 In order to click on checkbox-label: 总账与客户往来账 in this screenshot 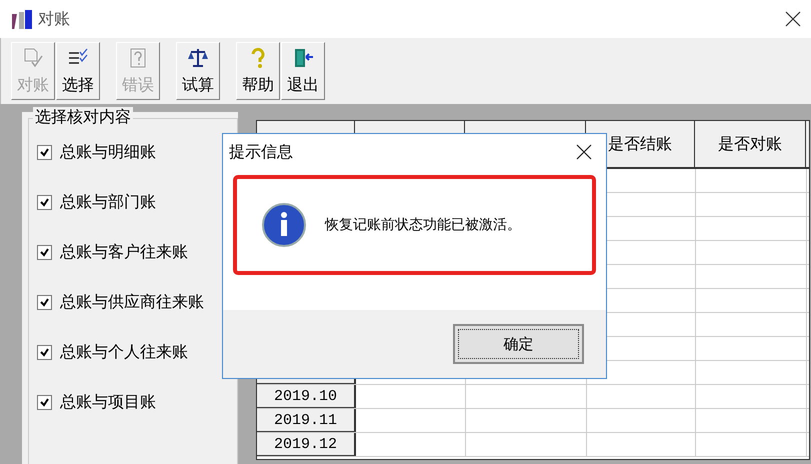, I will do `click(124, 252)`.